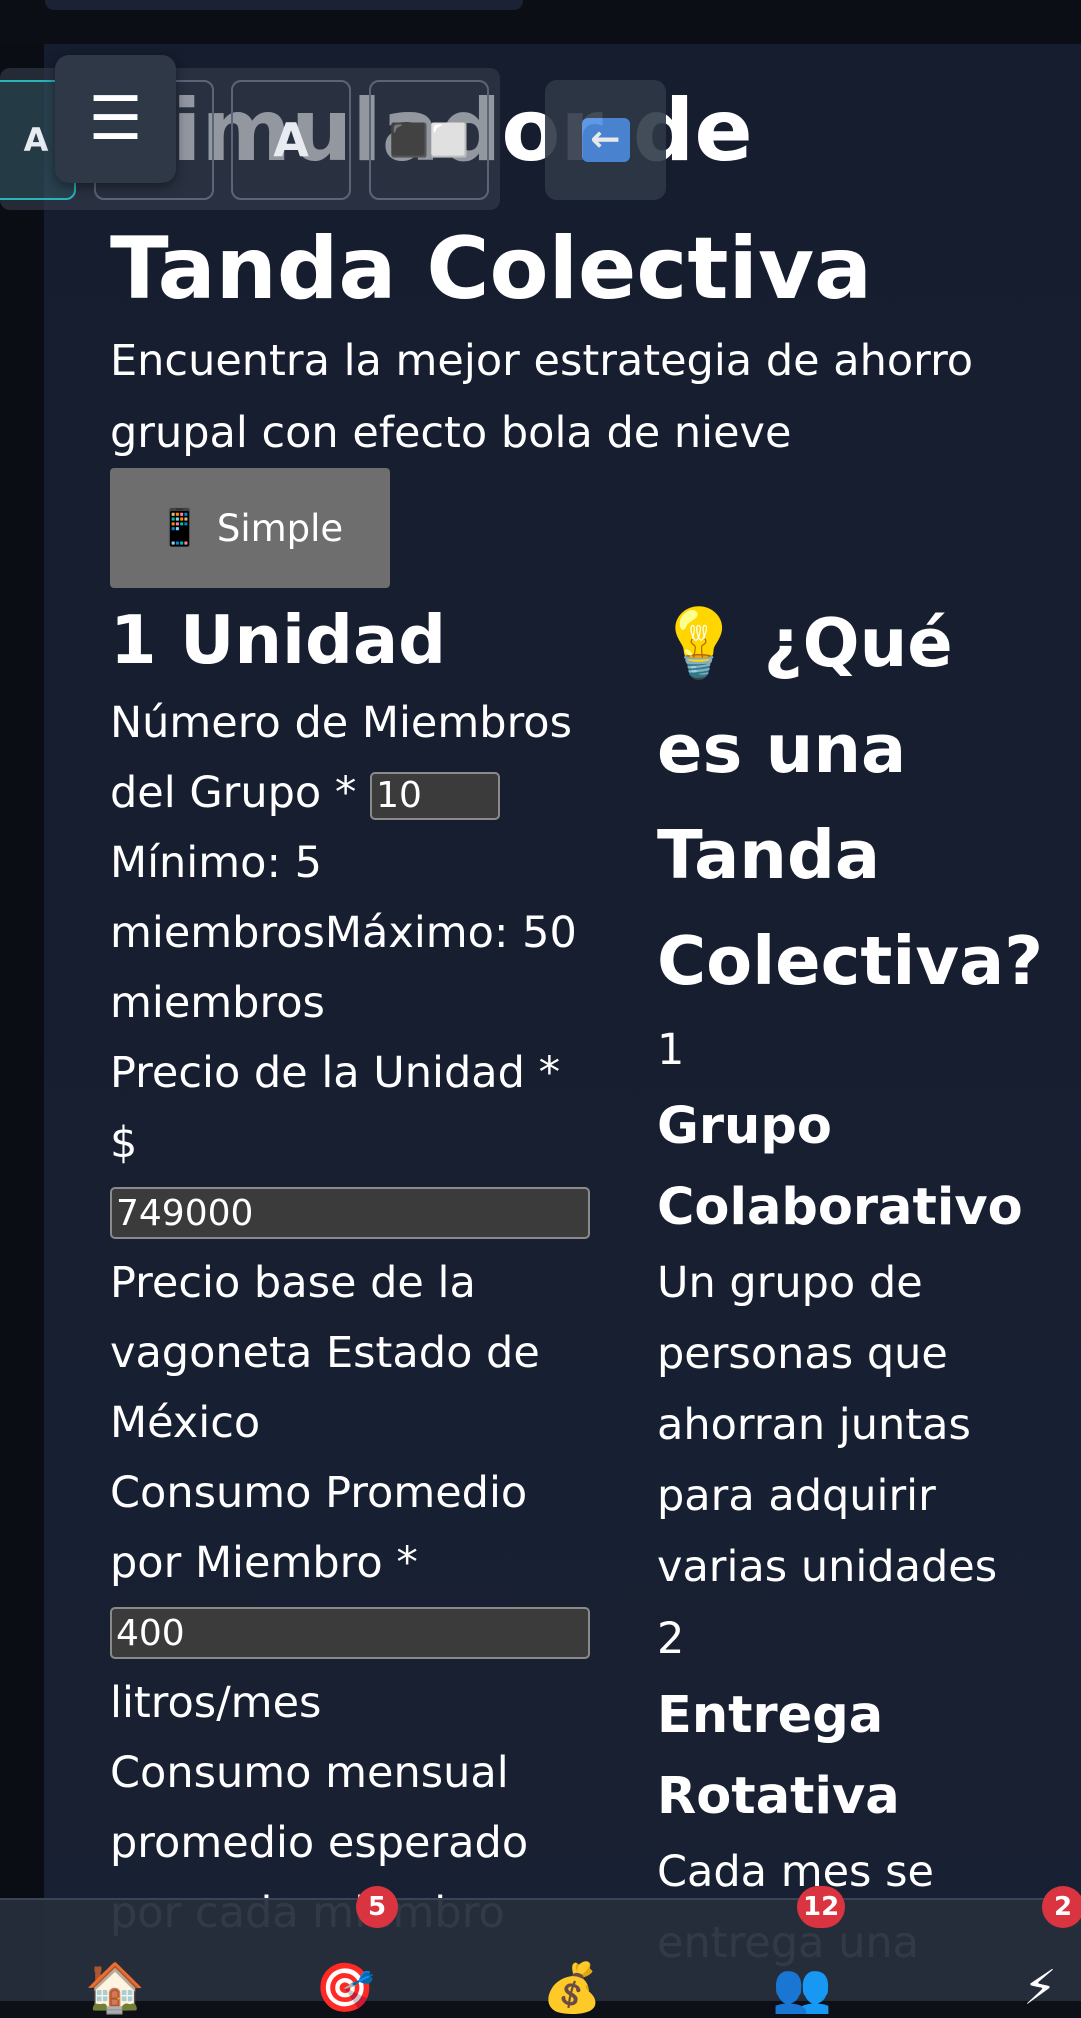  I want to click on top-scroll-pill, so click(284, 5).